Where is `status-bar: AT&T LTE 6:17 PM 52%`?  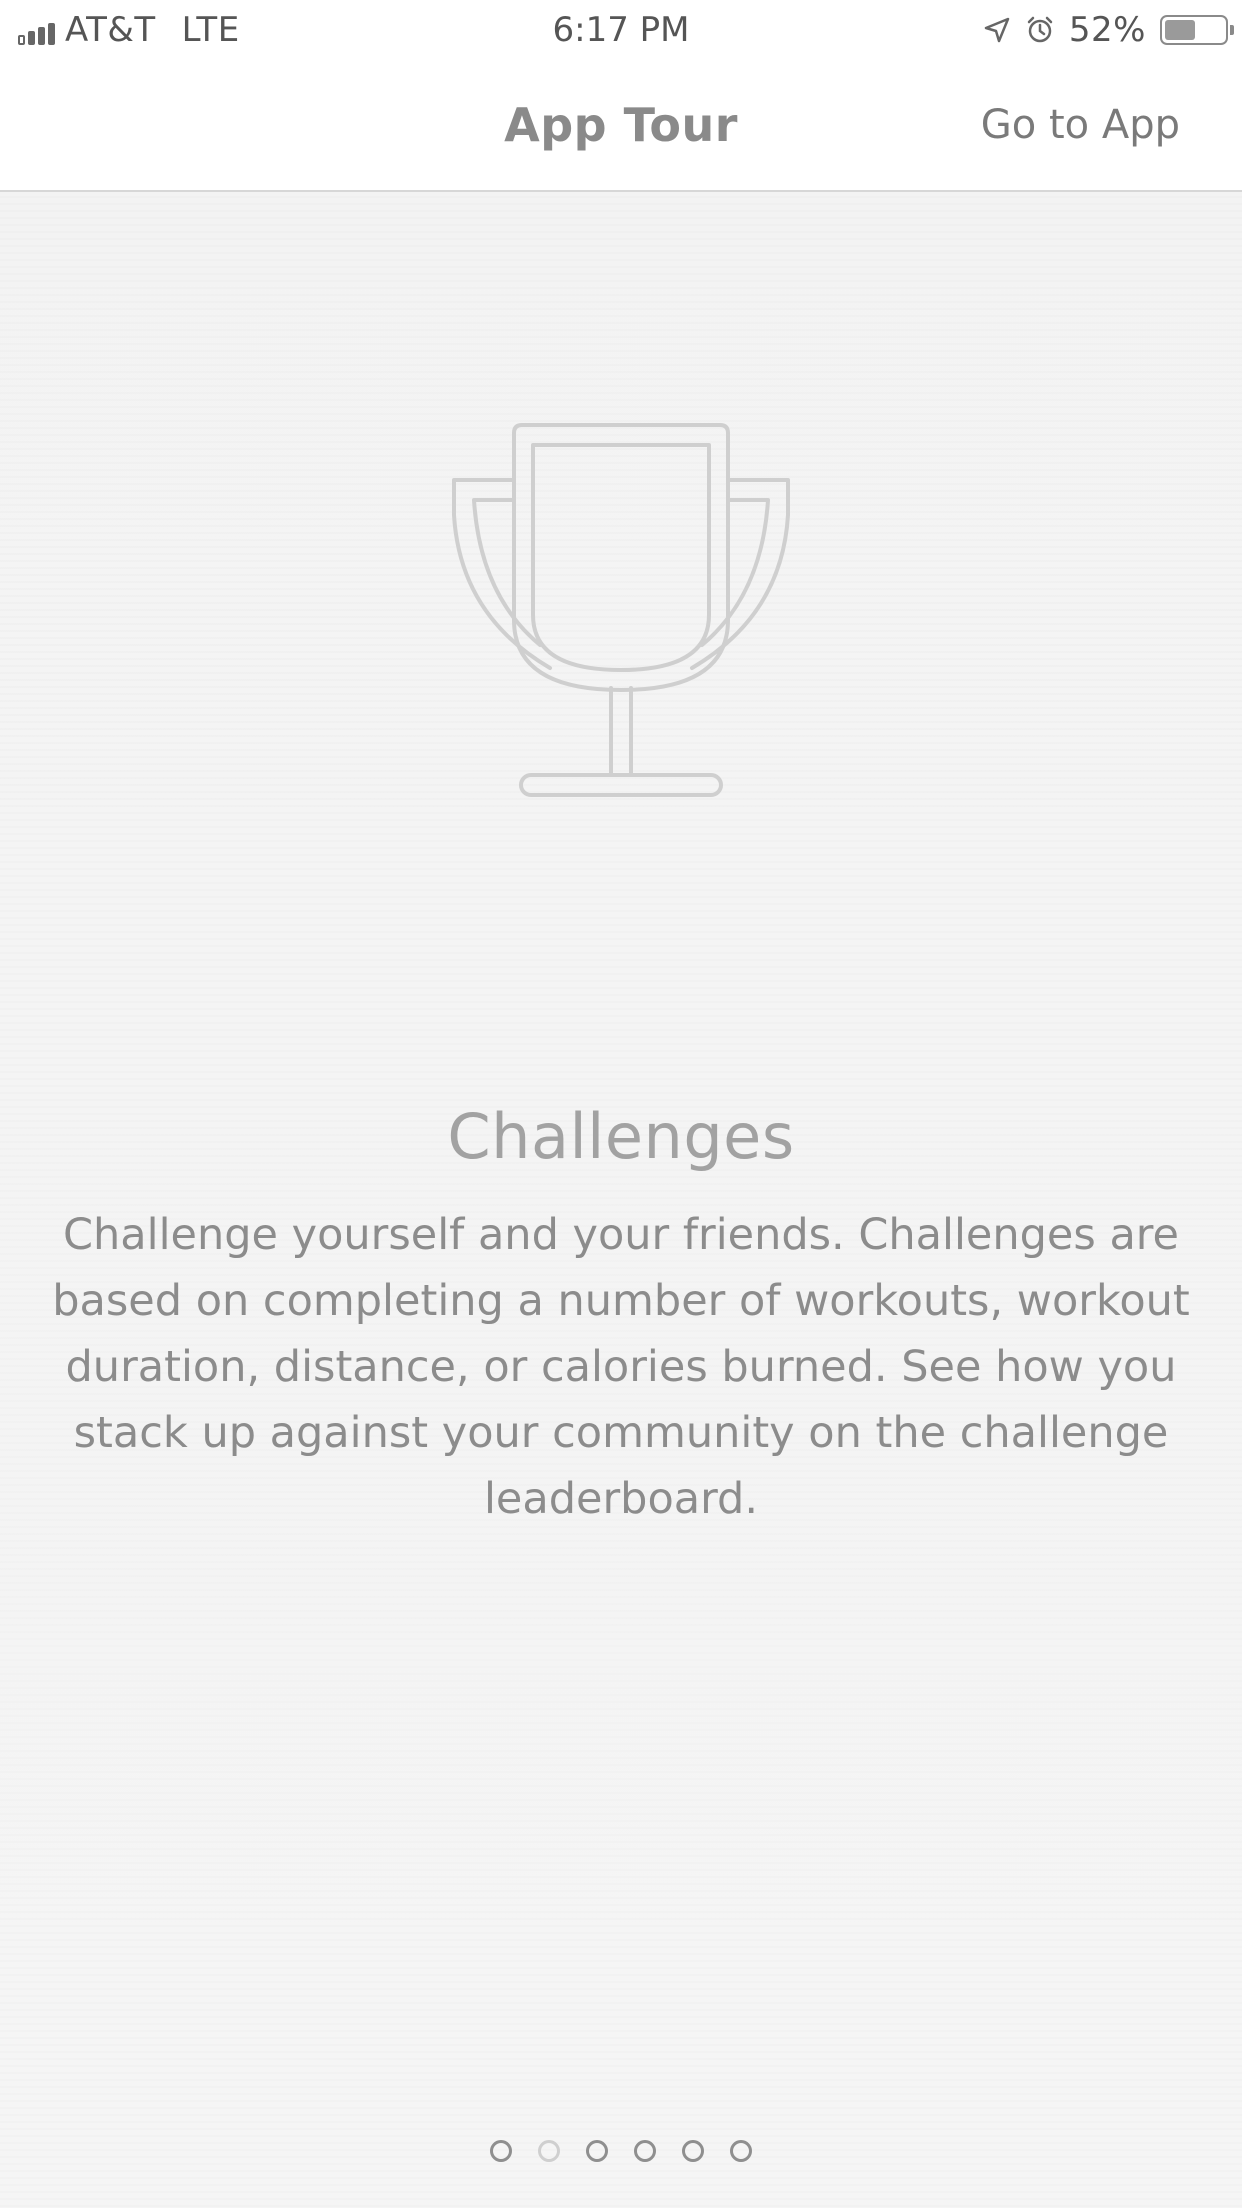
status-bar: AT&T LTE 6:17 PM 52% is located at coordinates (621, 31).